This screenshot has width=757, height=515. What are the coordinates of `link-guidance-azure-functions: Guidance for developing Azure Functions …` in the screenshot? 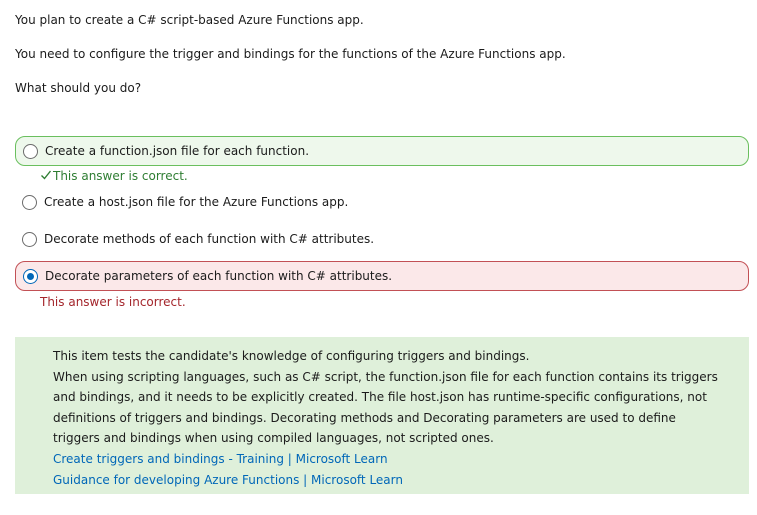 It's located at (382, 480).